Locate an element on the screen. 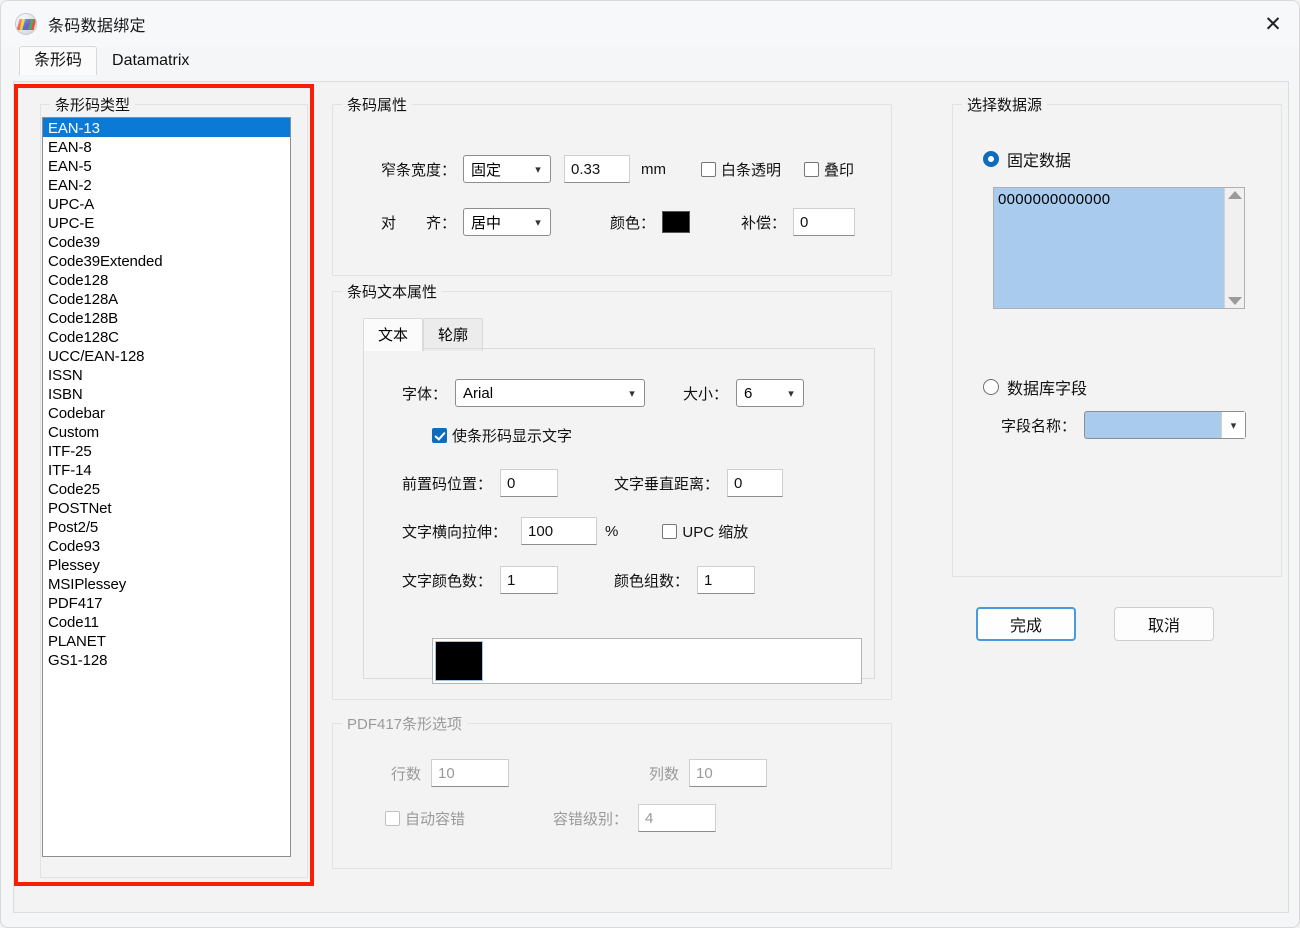 The height and width of the screenshot is (928, 1300). font-label: 字体： is located at coordinates (425, 394).